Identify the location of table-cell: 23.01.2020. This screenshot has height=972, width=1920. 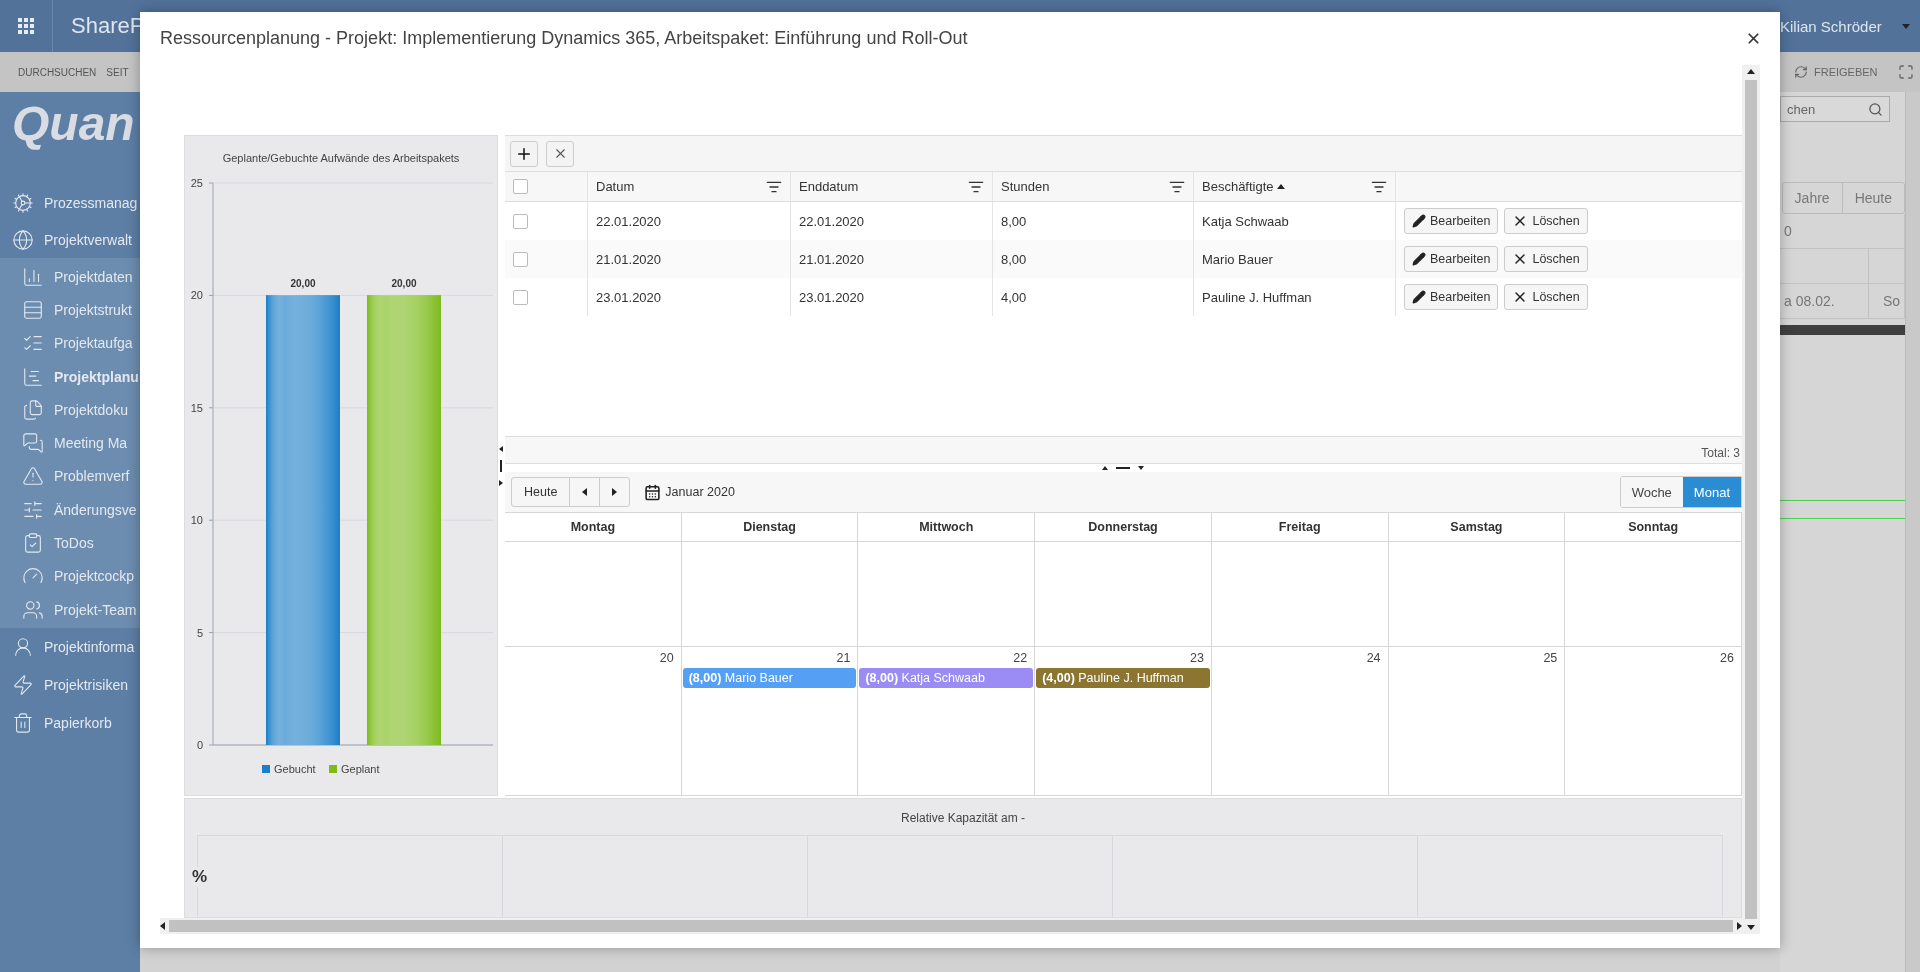
(832, 297).